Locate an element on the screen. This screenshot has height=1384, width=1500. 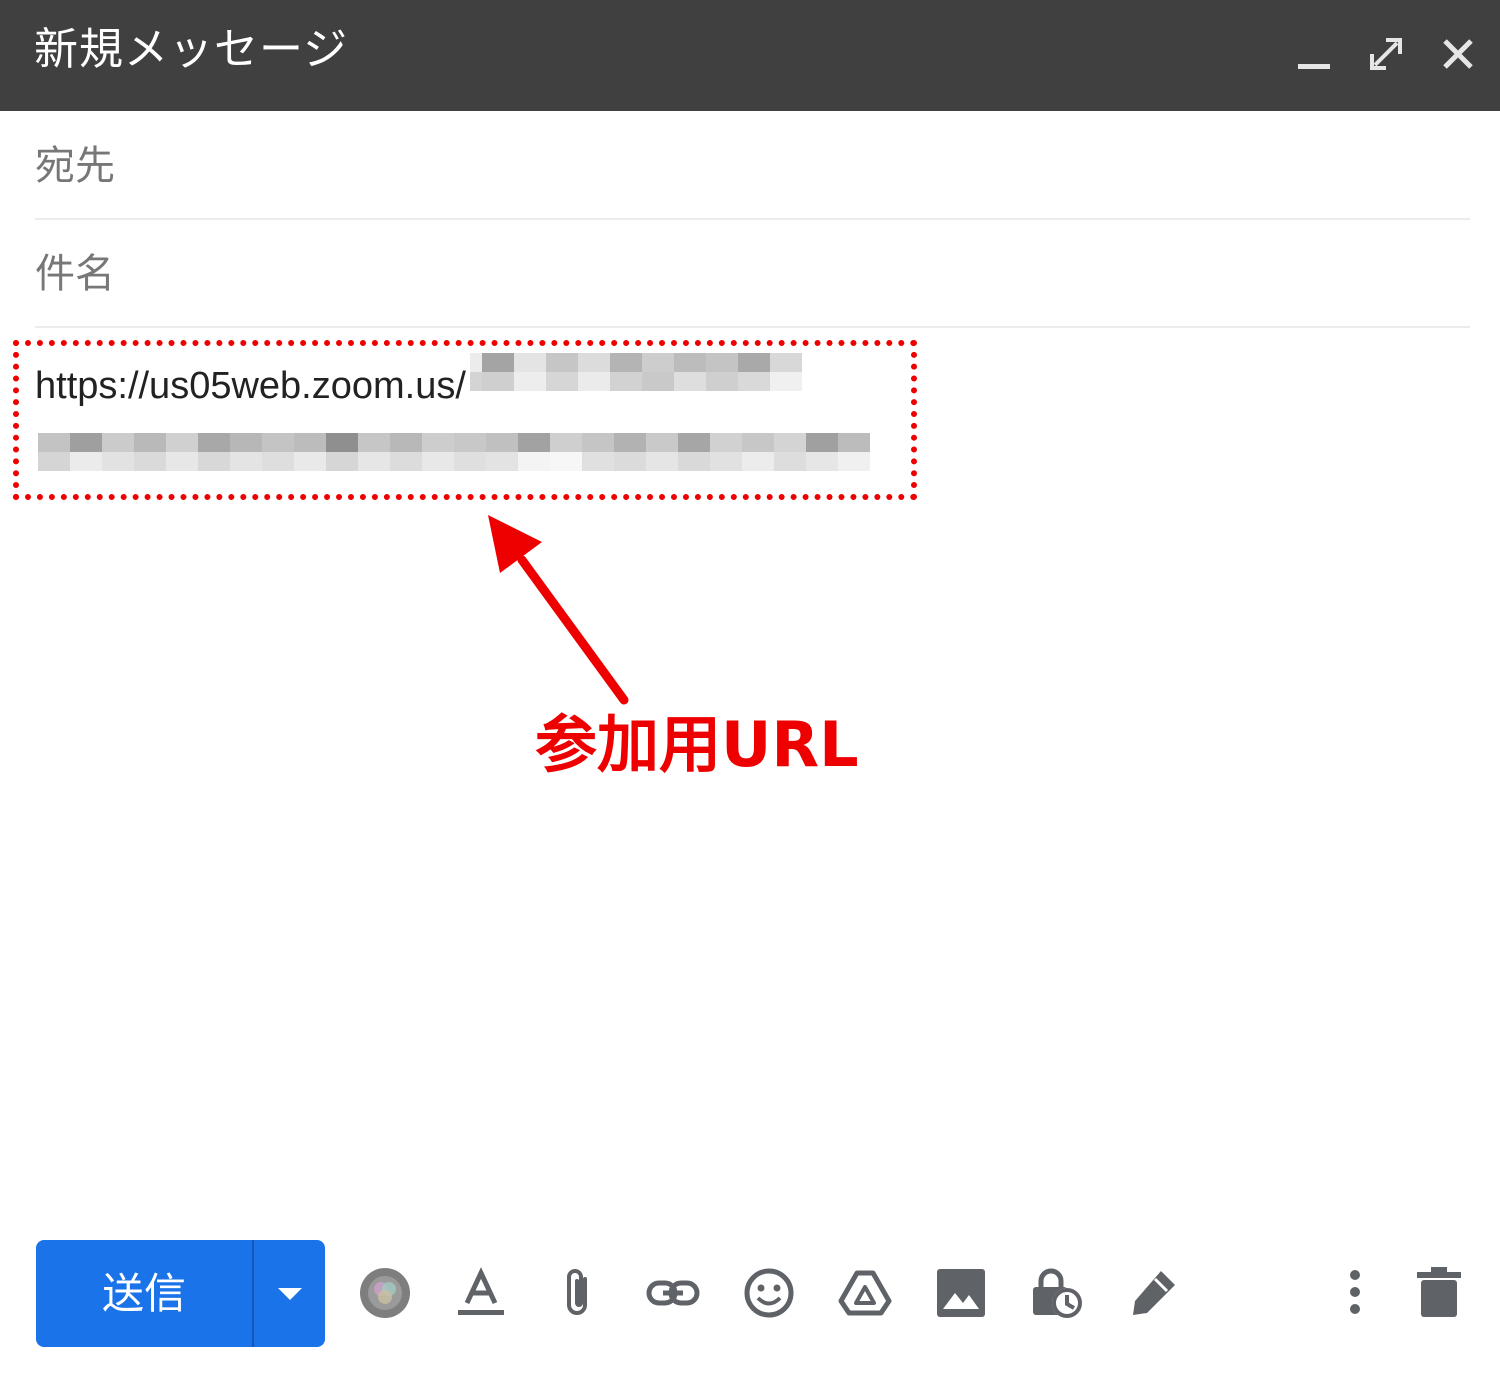
insert-drive-file-button is located at coordinates (865, 1293).